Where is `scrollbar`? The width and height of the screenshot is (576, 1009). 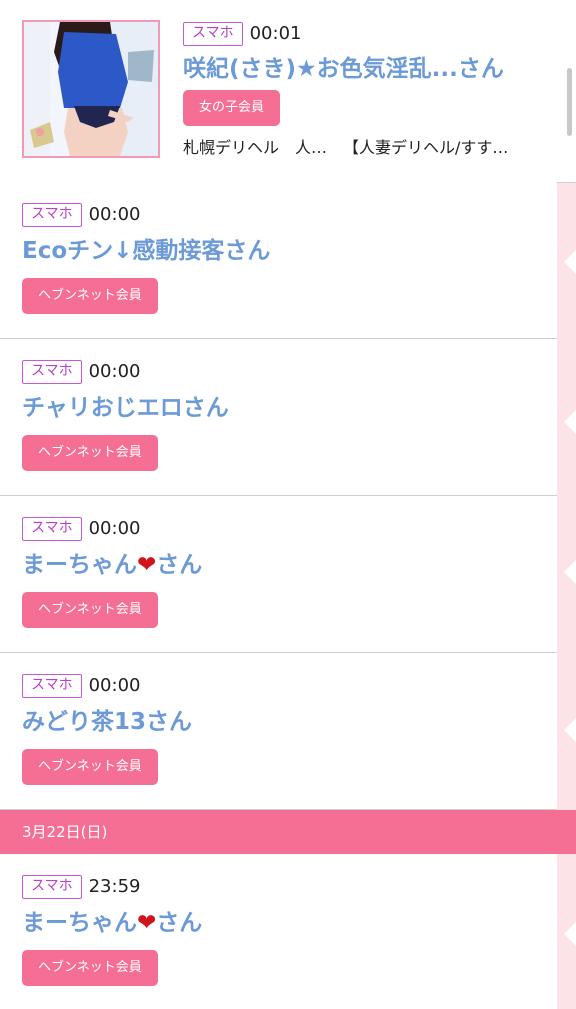 scrollbar is located at coordinates (569, 102).